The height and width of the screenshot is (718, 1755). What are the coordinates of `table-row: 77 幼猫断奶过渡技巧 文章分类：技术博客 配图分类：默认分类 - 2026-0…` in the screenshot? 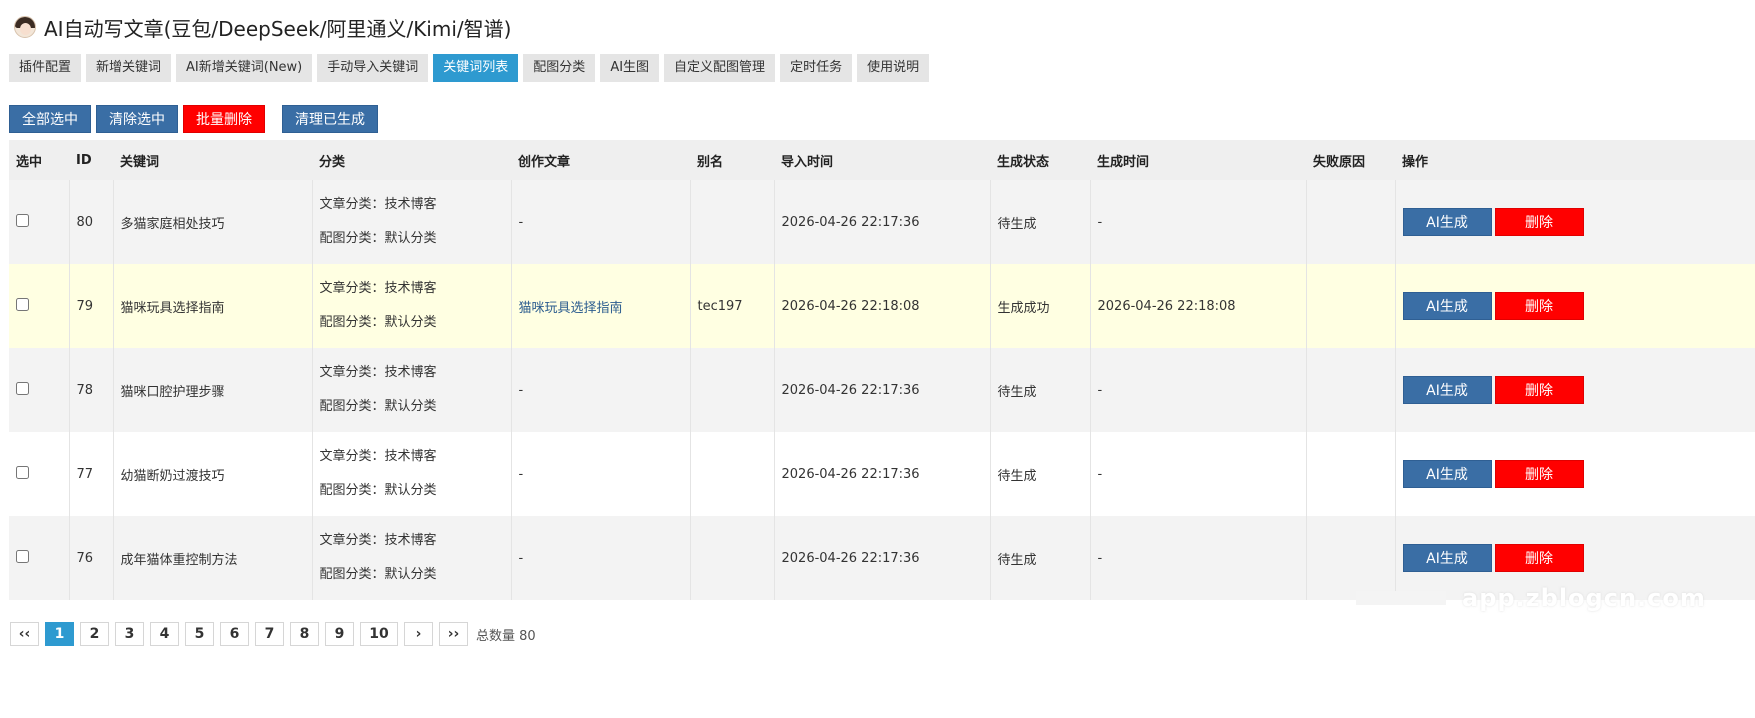 It's located at (882, 474).